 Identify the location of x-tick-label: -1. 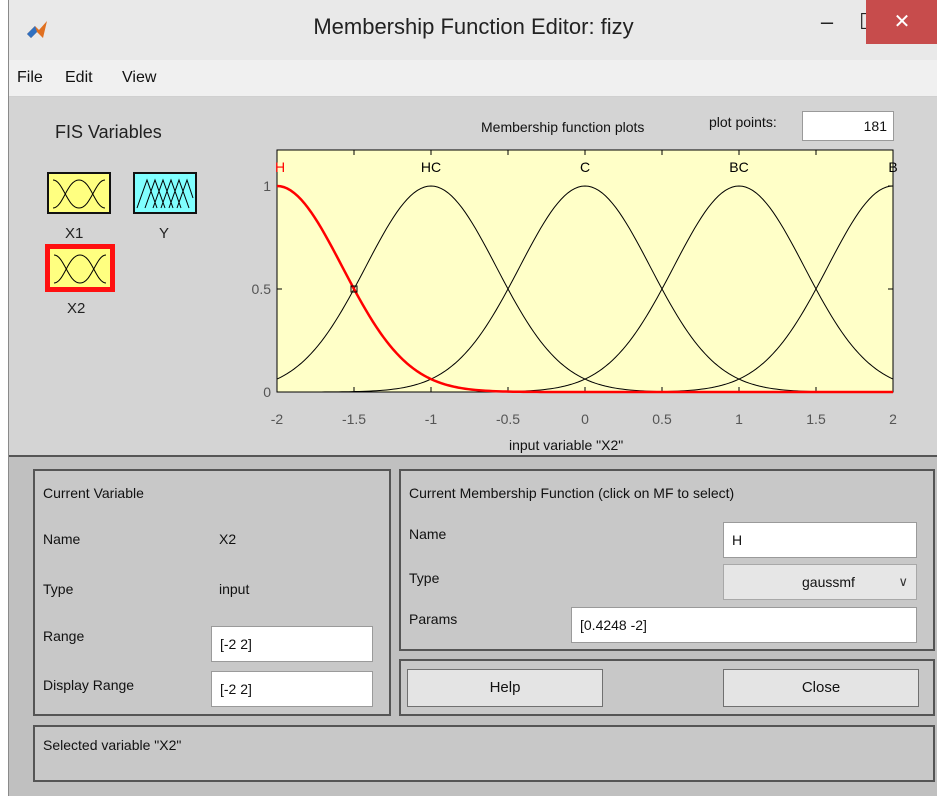
(431, 419).